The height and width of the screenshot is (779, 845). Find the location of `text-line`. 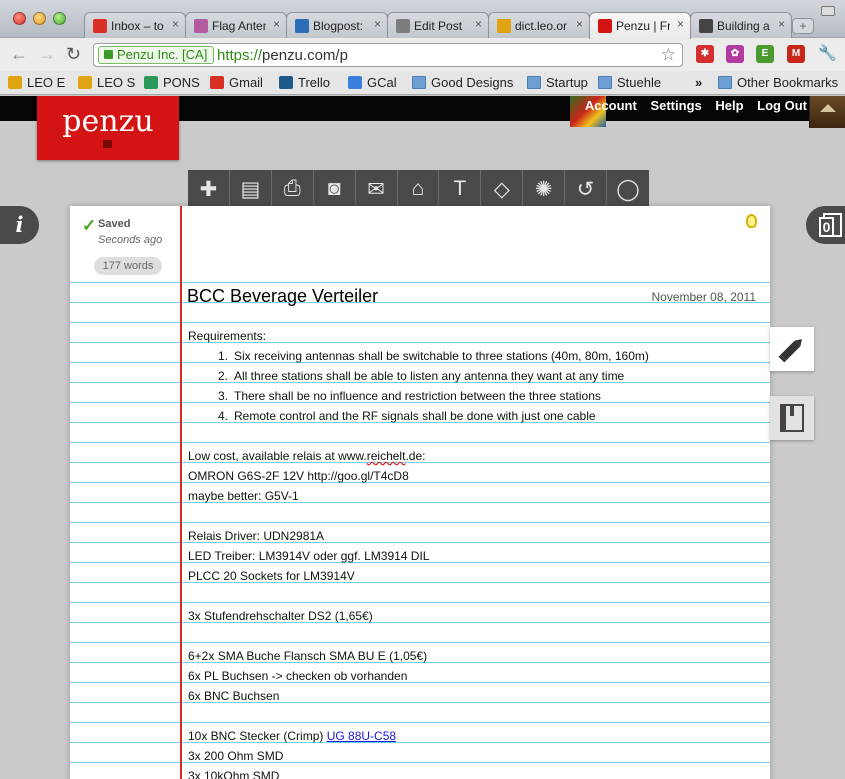

text-line is located at coordinates (473, 716).